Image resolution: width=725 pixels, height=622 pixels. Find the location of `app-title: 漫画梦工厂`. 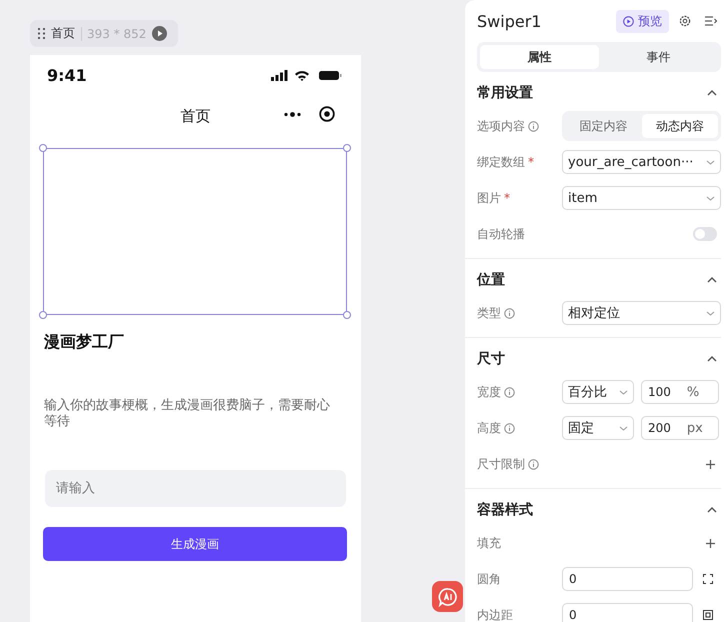

app-title: 漫画梦工厂 is located at coordinates (84, 342).